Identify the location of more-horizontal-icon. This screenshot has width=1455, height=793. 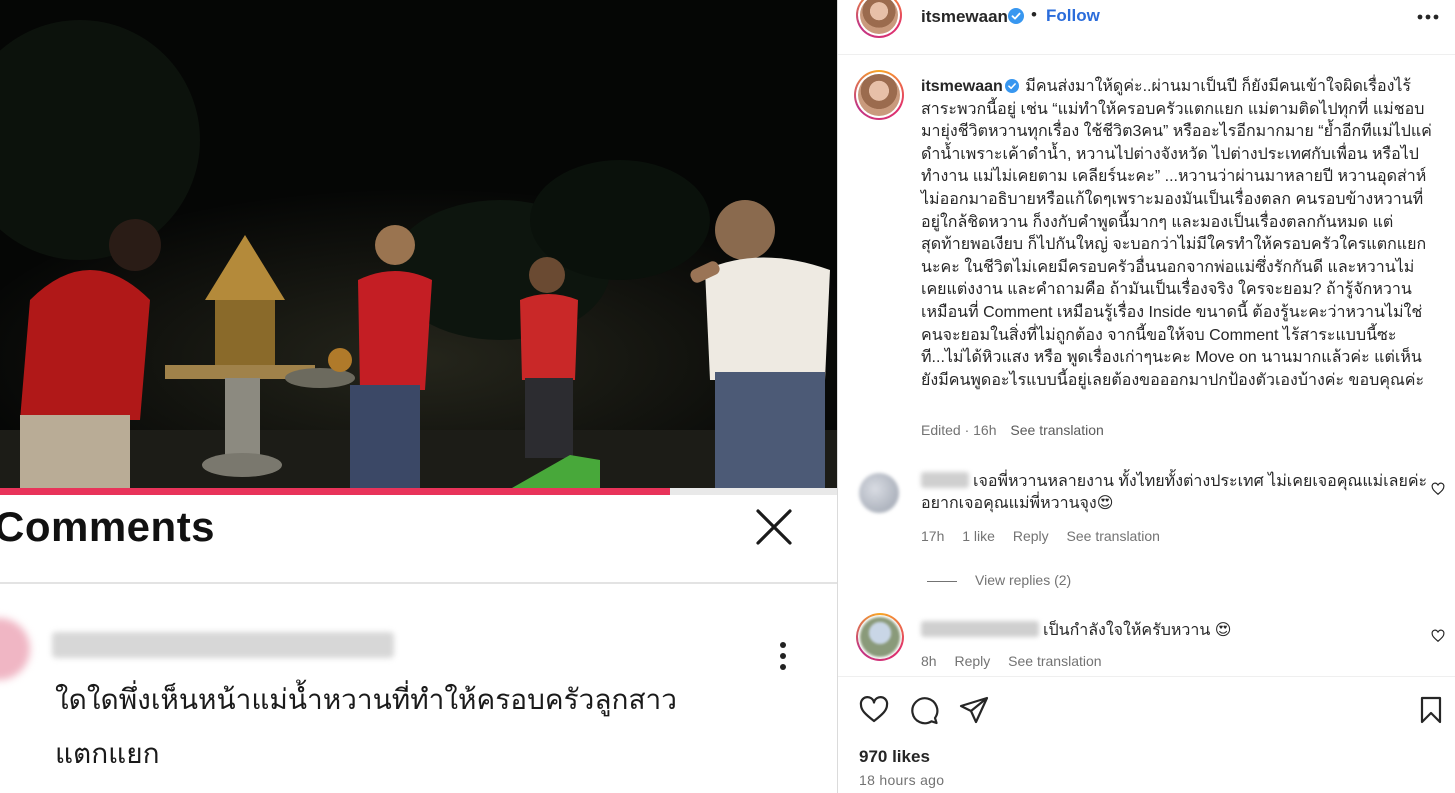
(1428, 17).